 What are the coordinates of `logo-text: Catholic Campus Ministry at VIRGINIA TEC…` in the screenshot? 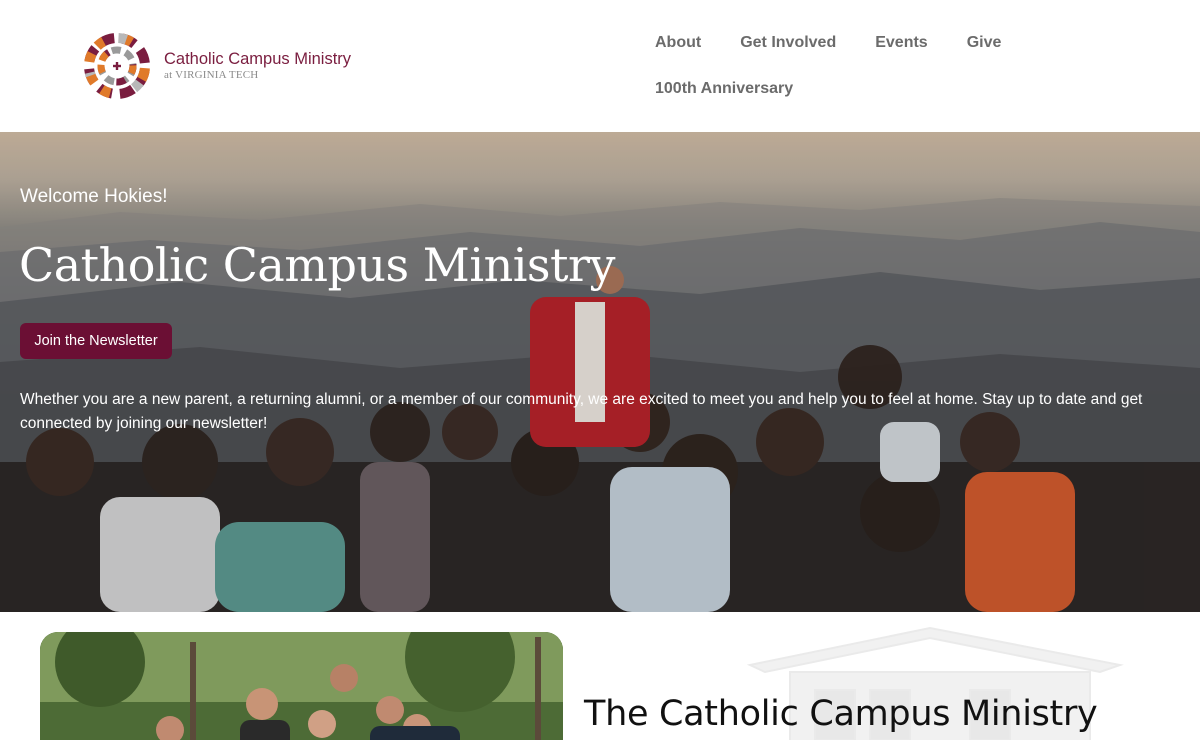 It's located at (257, 66).